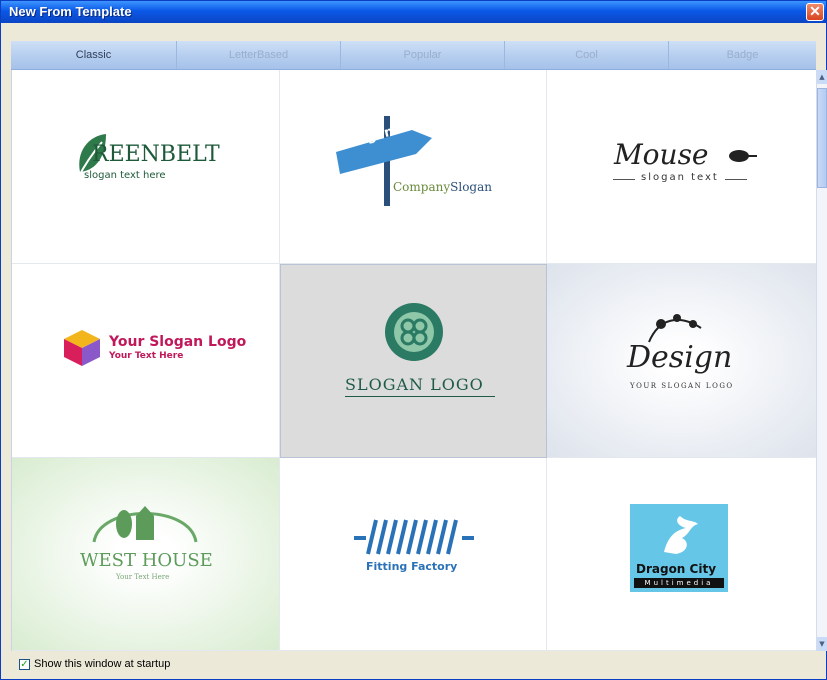 The width and height of the screenshot is (827, 680). I want to click on template-design: Design YOUR SLOGAN LOGO, so click(682, 361).